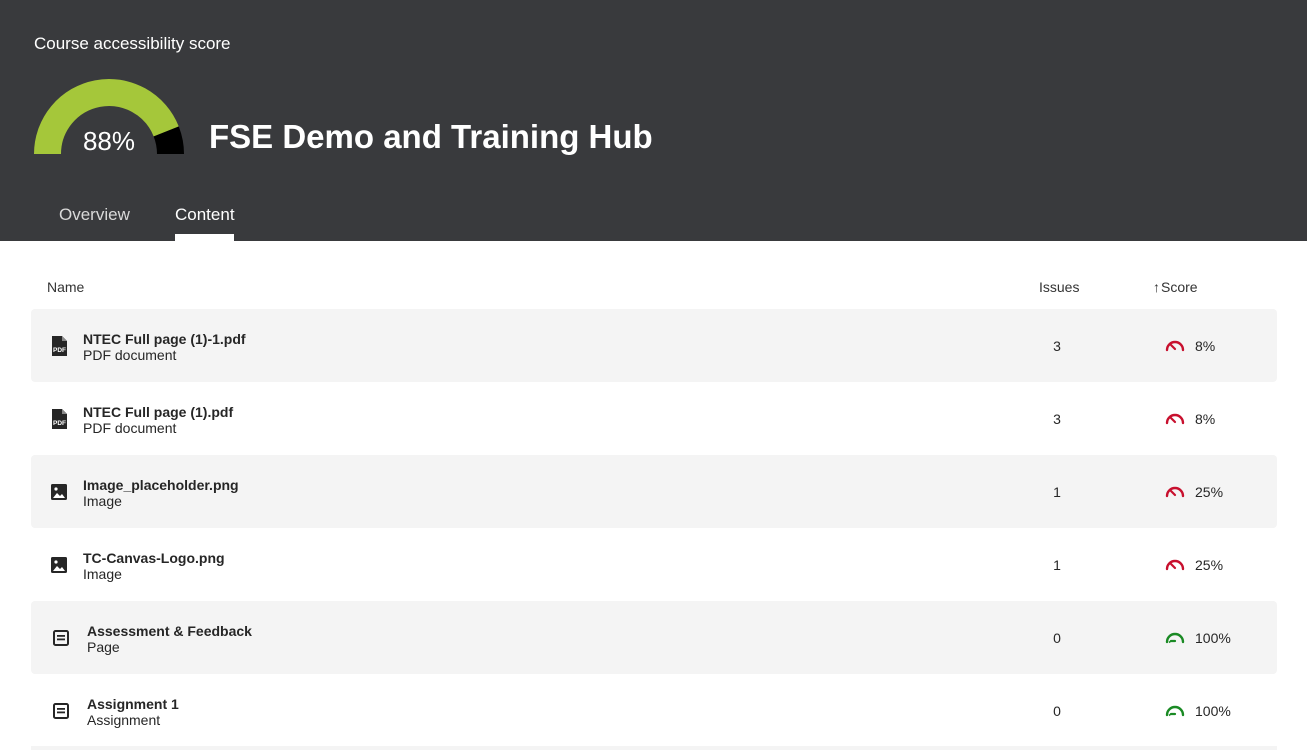 The height and width of the screenshot is (750, 1307). I want to click on table-row: TC-Canvas-Logo.png Image 1 25%, so click(654, 564).